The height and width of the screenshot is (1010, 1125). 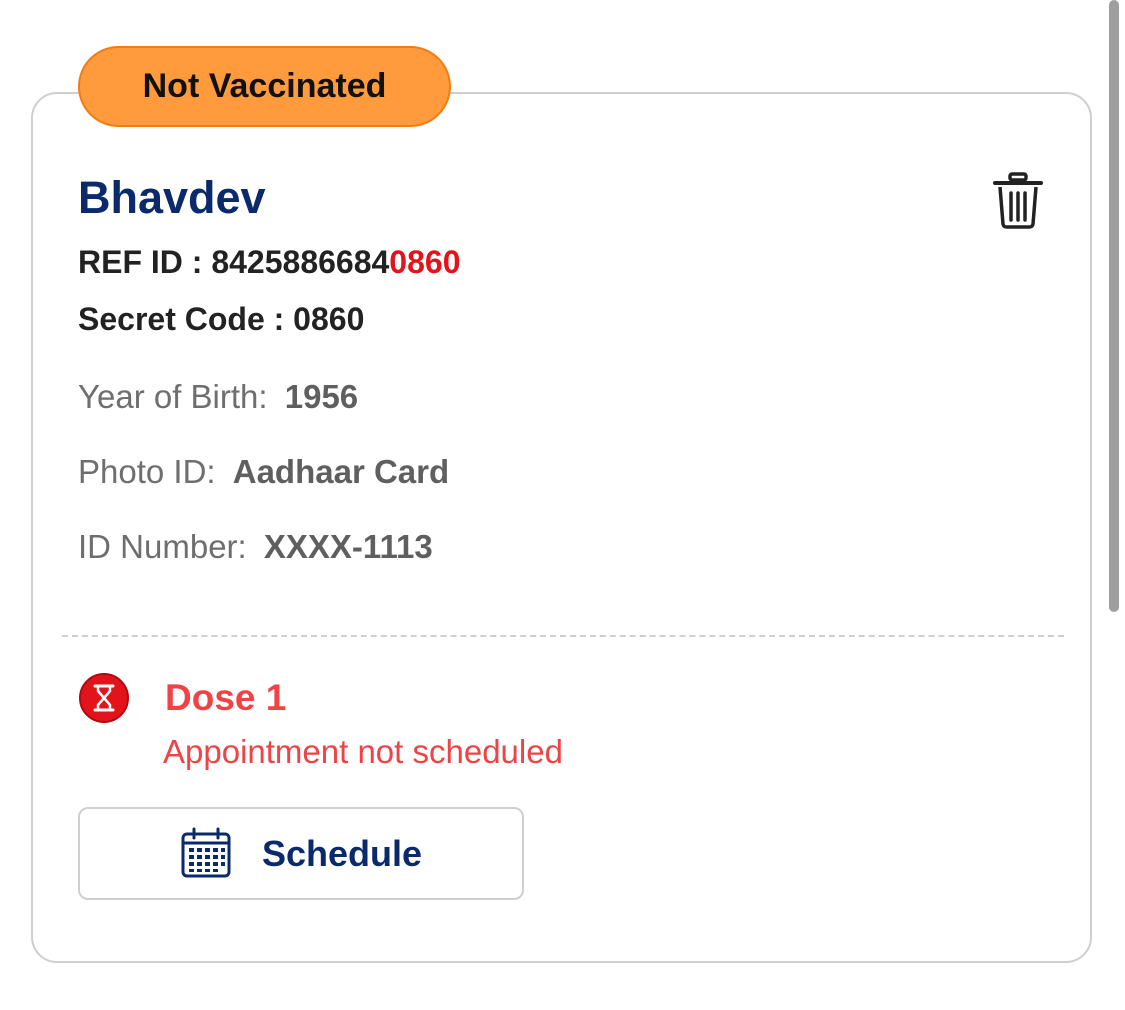 What do you see at coordinates (147, 471) in the screenshot?
I see `photo-id-label: Photo ID:` at bounding box center [147, 471].